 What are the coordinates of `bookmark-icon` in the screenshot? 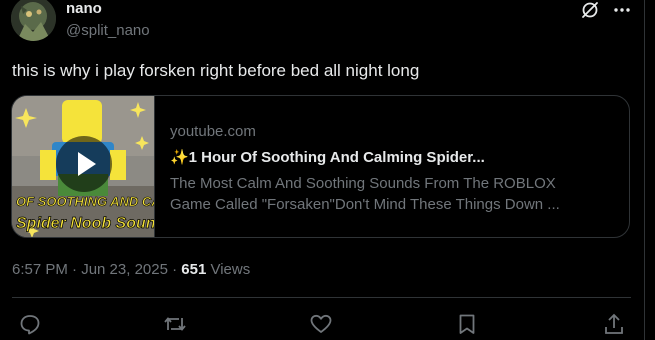 It's located at (467, 324).